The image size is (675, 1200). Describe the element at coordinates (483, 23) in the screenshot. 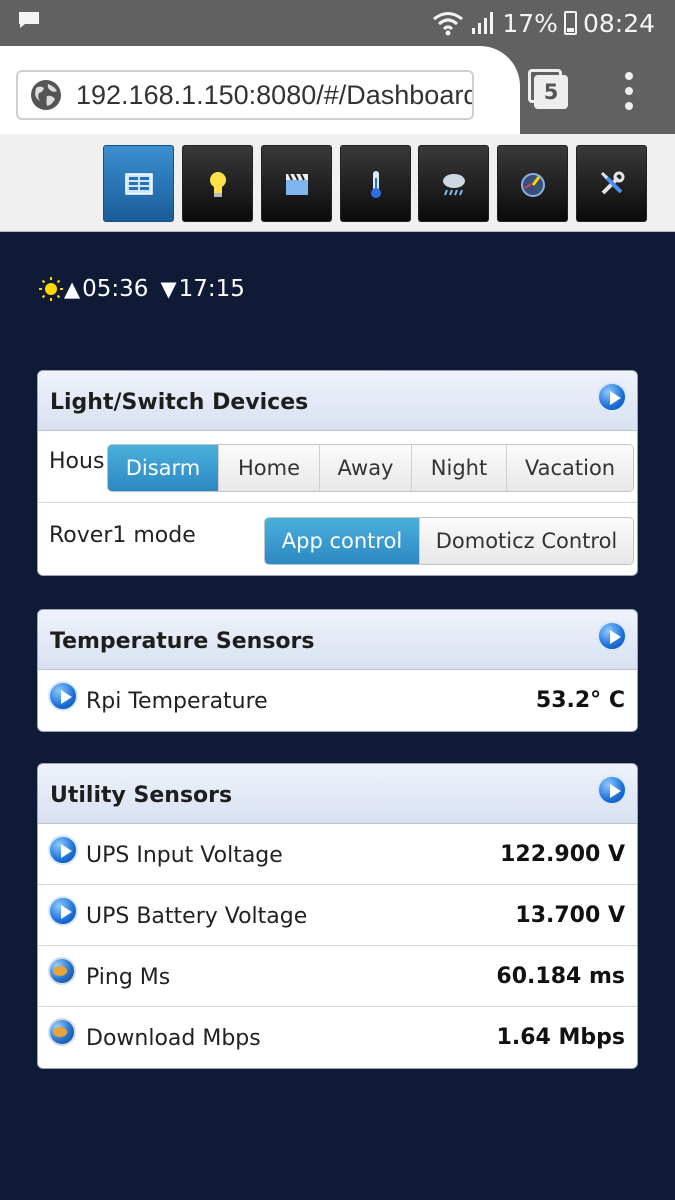

I see `signal-icon` at that location.